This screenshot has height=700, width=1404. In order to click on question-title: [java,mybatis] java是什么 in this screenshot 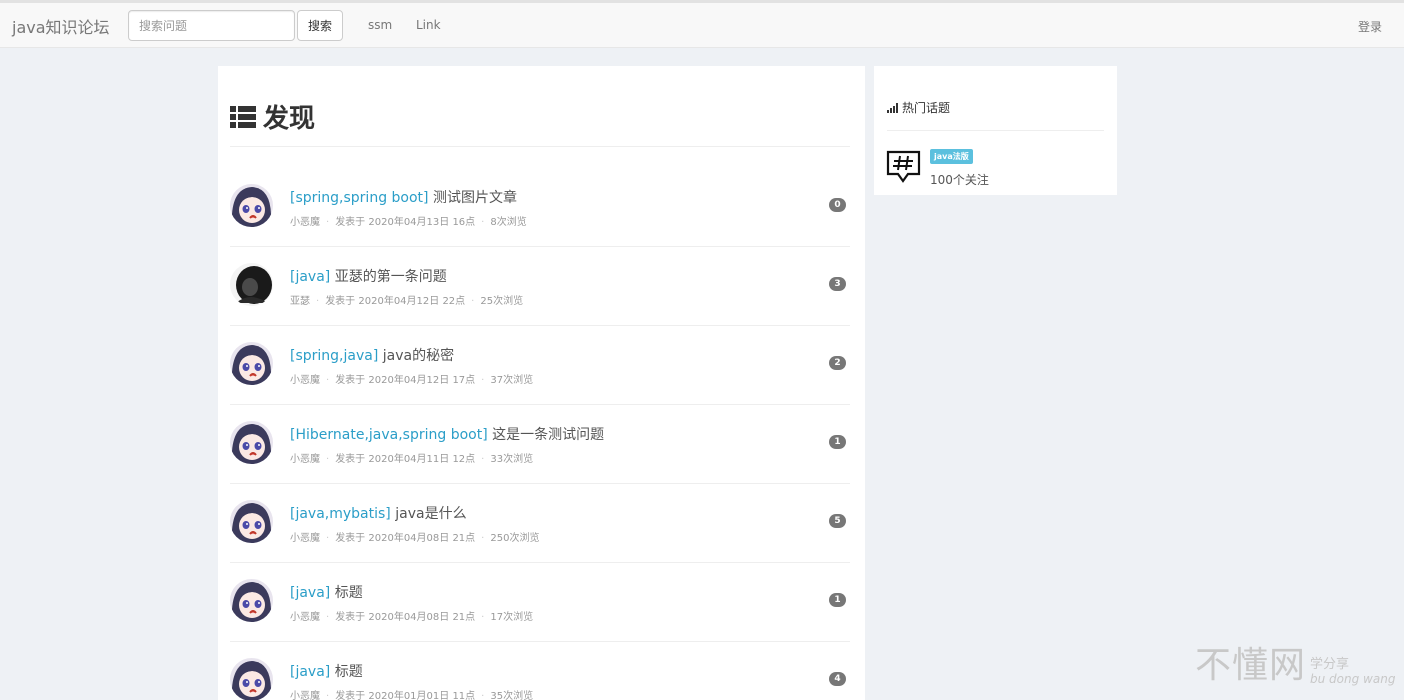, I will do `click(378, 513)`.